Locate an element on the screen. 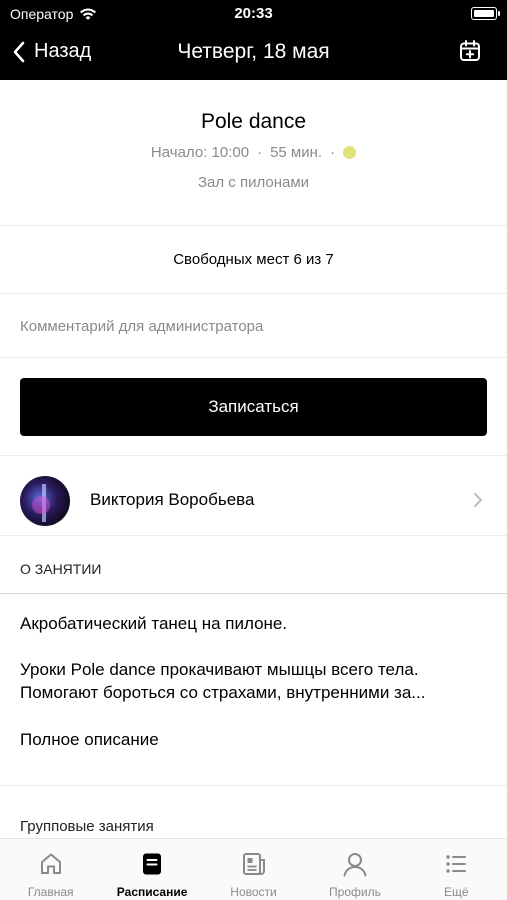 The width and height of the screenshot is (507, 900). tab-news: Новости is located at coordinates (253, 869).